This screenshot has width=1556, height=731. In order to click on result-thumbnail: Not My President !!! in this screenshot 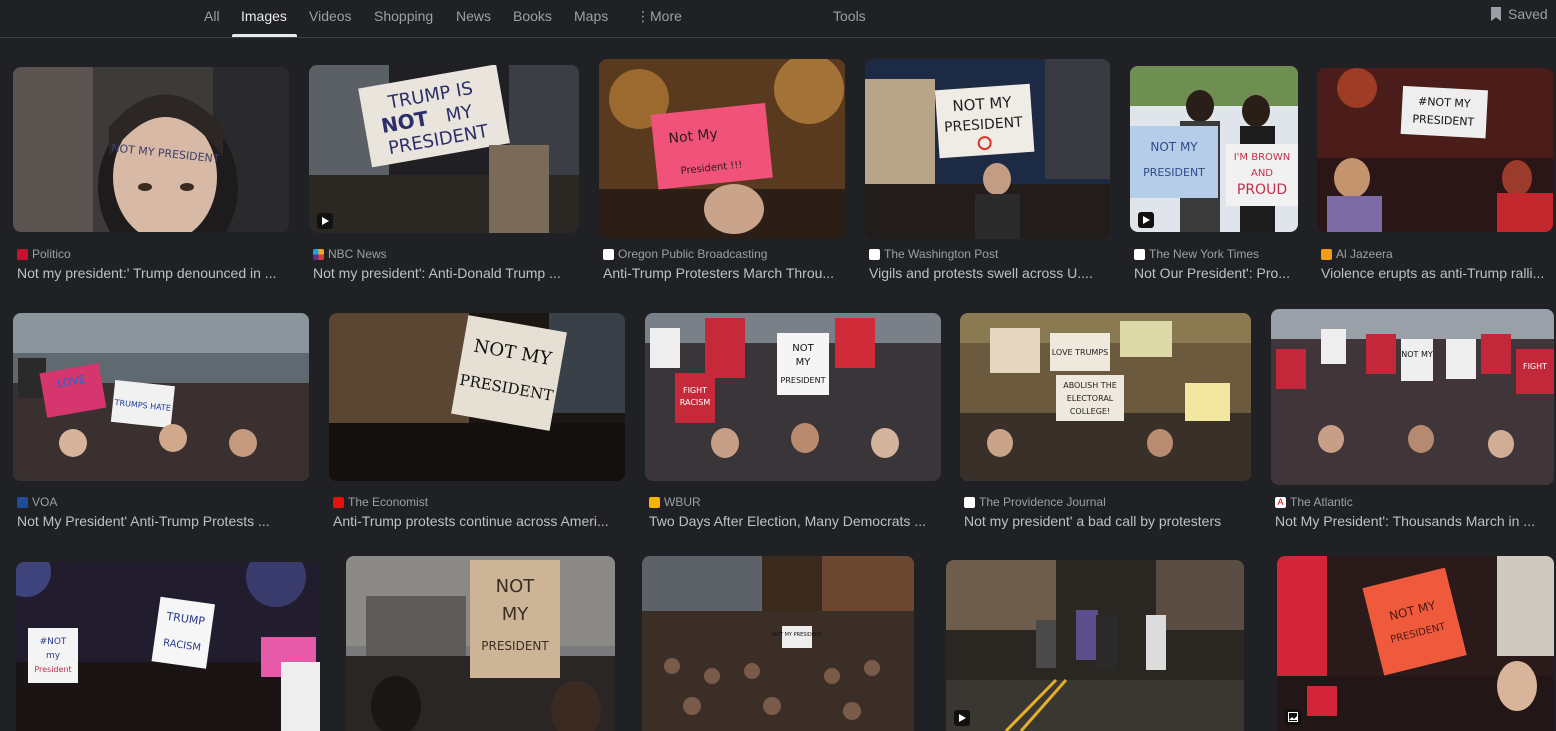, I will do `click(722, 149)`.